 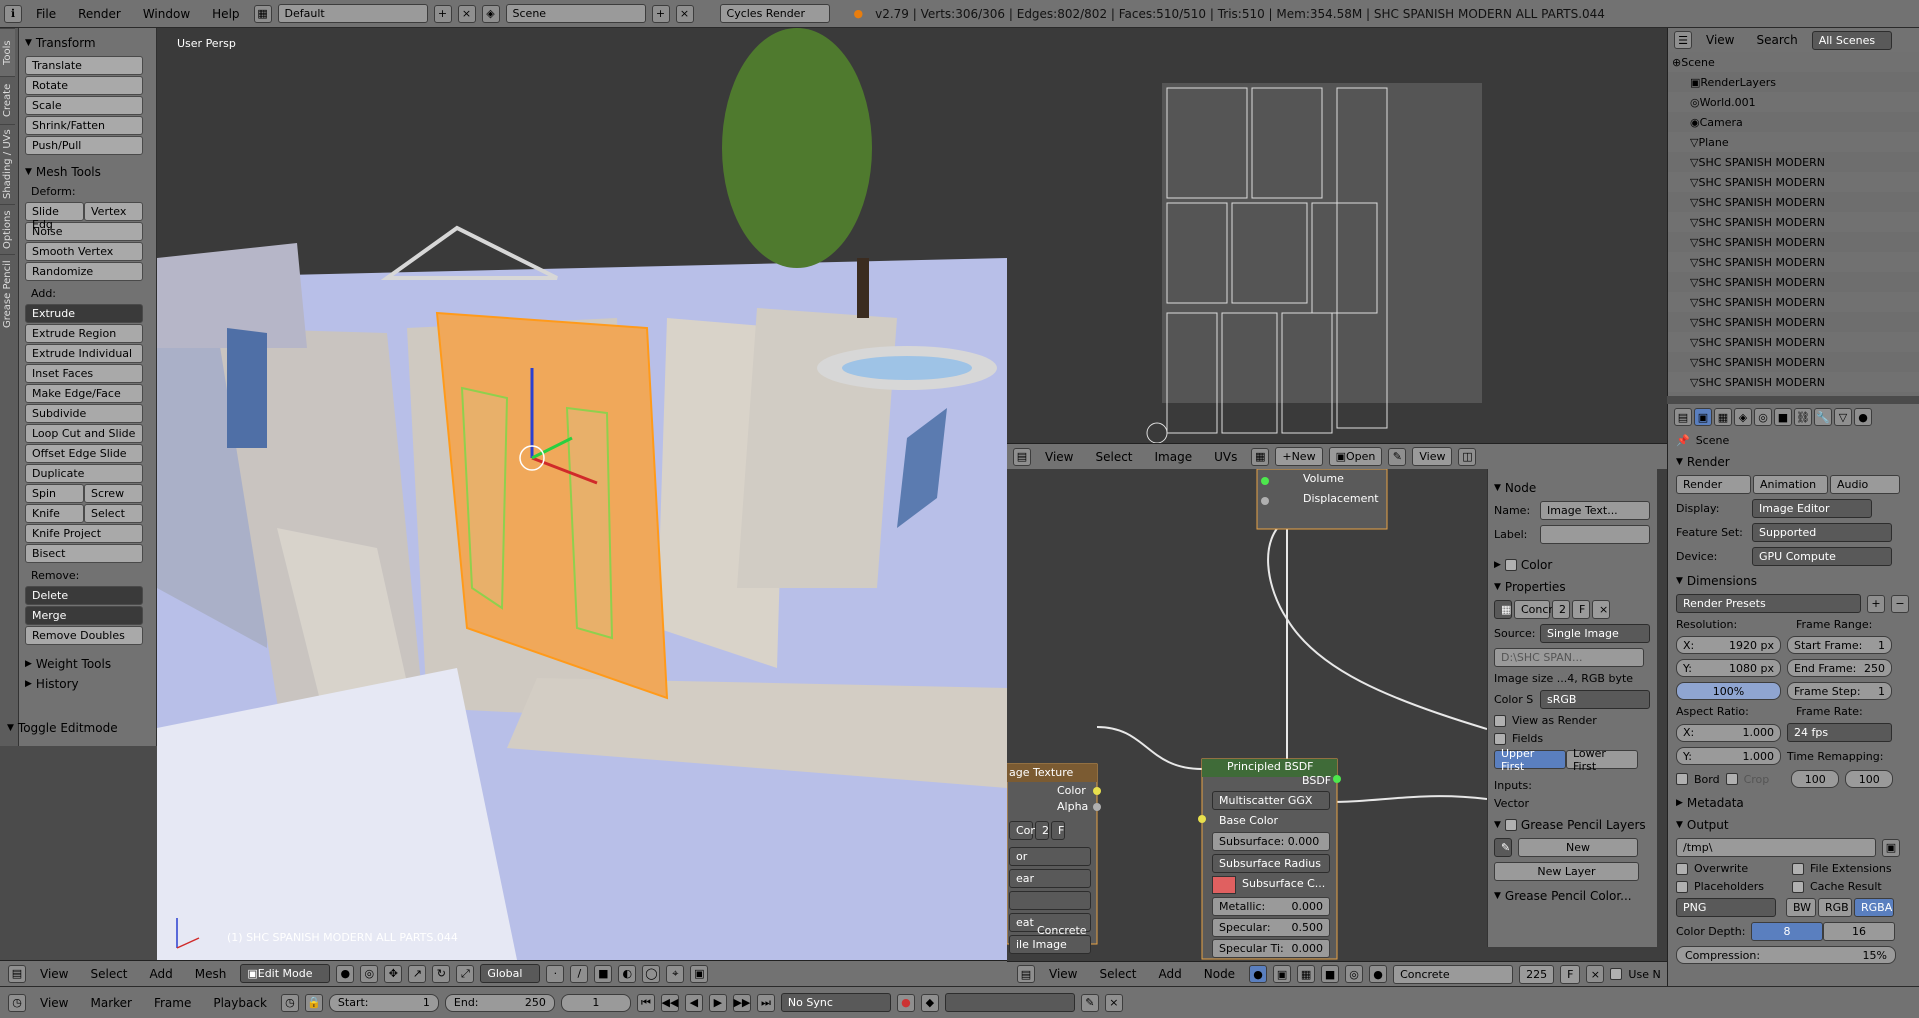 I want to click on snap-icon: ◫, so click(x=1467, y=456).